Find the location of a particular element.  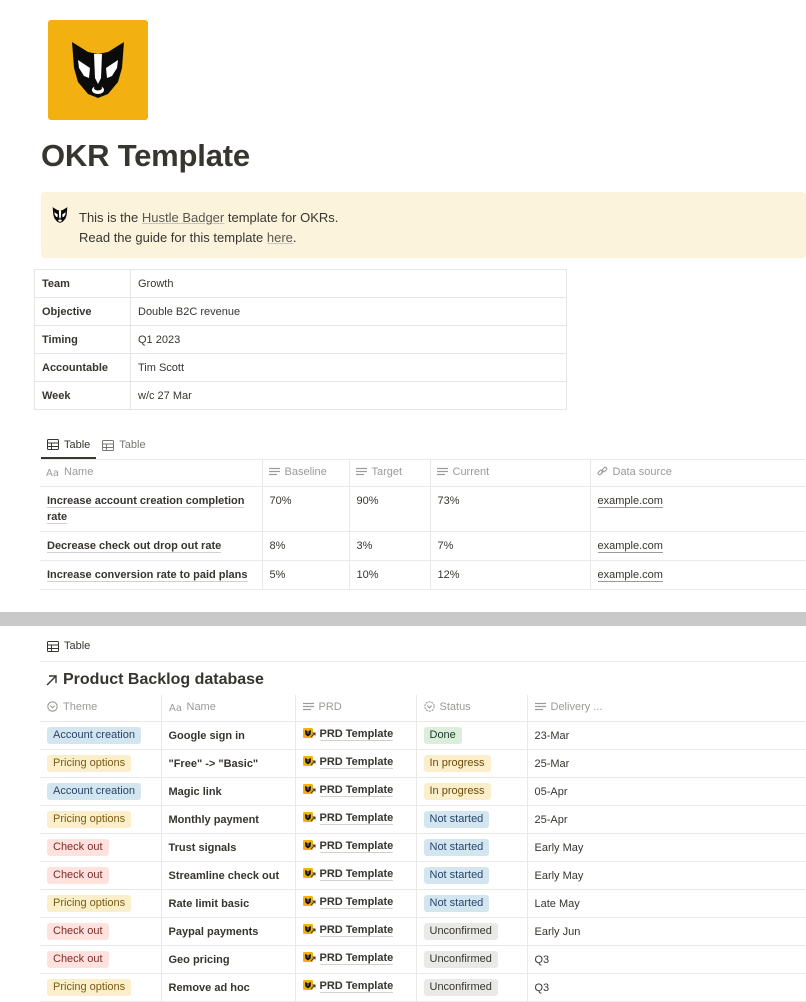

column-header: Target is located at coordinates (390, 473).